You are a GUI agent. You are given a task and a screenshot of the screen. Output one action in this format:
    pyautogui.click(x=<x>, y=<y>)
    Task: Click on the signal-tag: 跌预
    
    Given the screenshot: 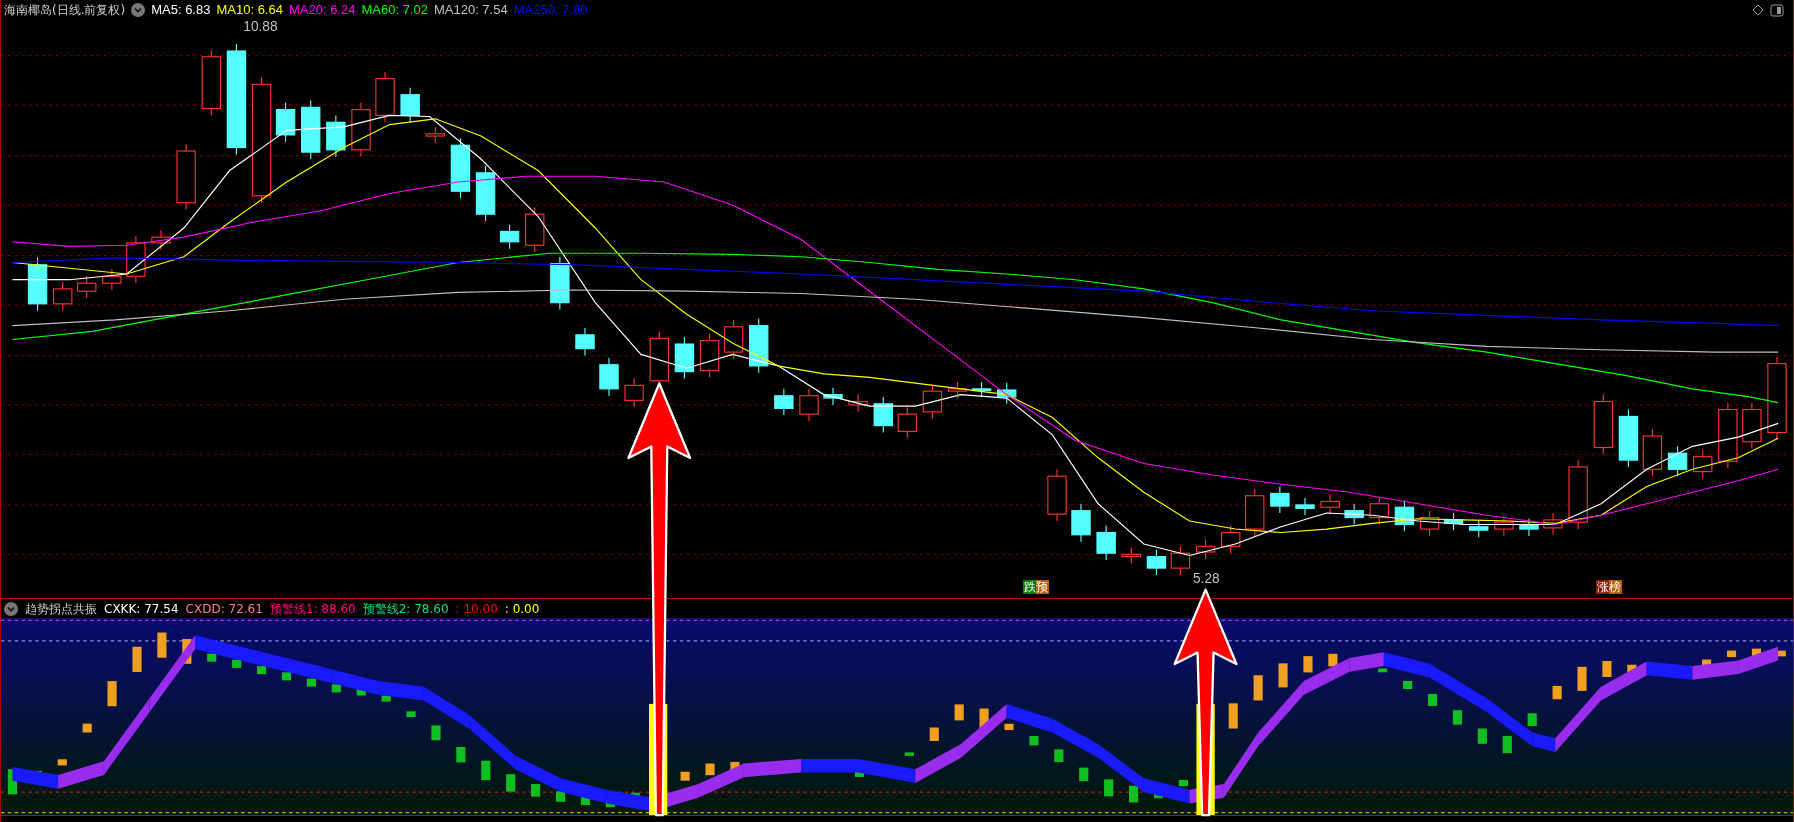 What is the action you would take?
    pyautogui.click(x=1036, y=587)
    